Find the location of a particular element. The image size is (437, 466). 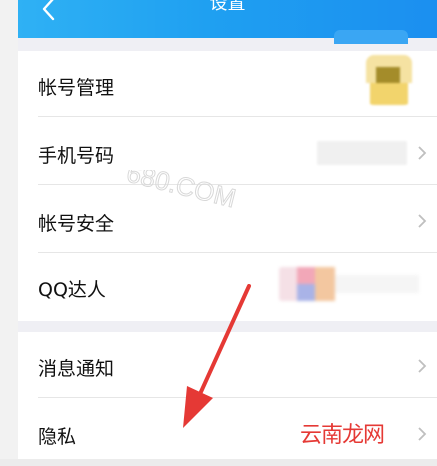

qq-badges-blurred is located at coordinates (349, 284).